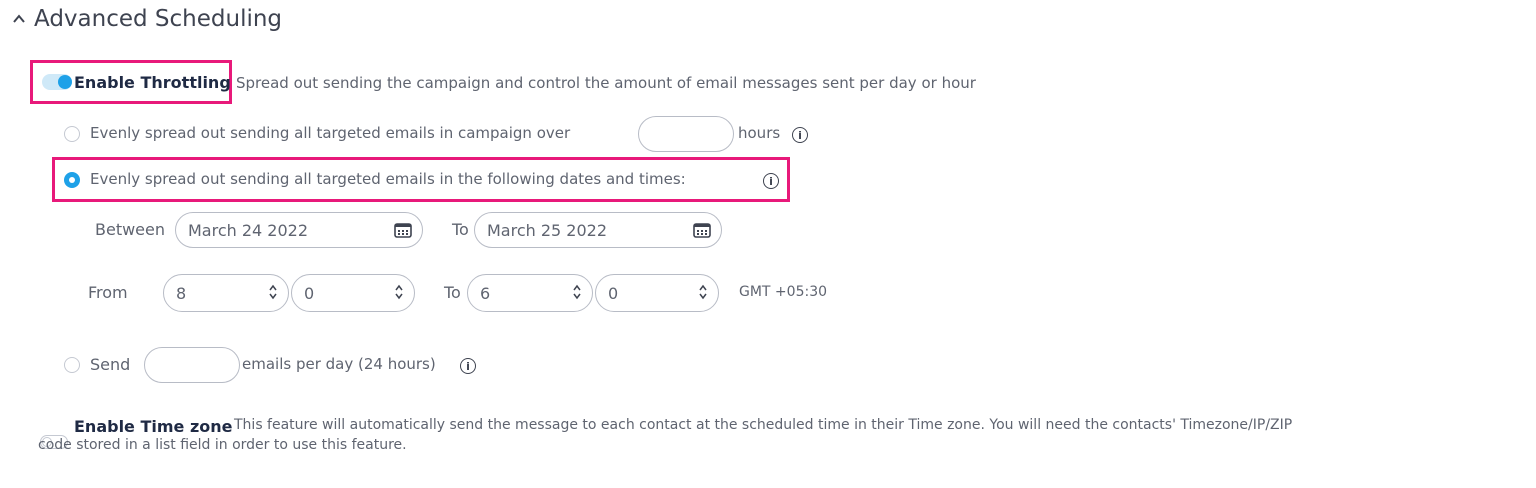 This screenshot has height=488, width=1536. I want to click on to-date-label: To, so click(460, 229).